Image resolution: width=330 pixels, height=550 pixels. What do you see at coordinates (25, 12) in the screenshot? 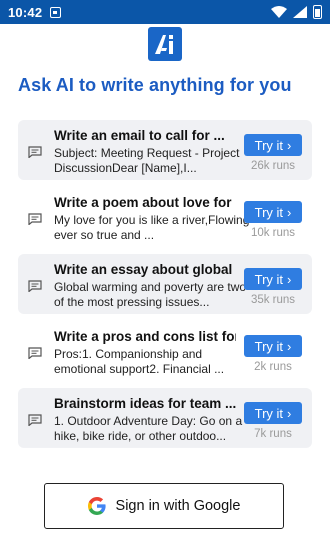
I see `status-time: 10:42` at bounding box center [25, 12].